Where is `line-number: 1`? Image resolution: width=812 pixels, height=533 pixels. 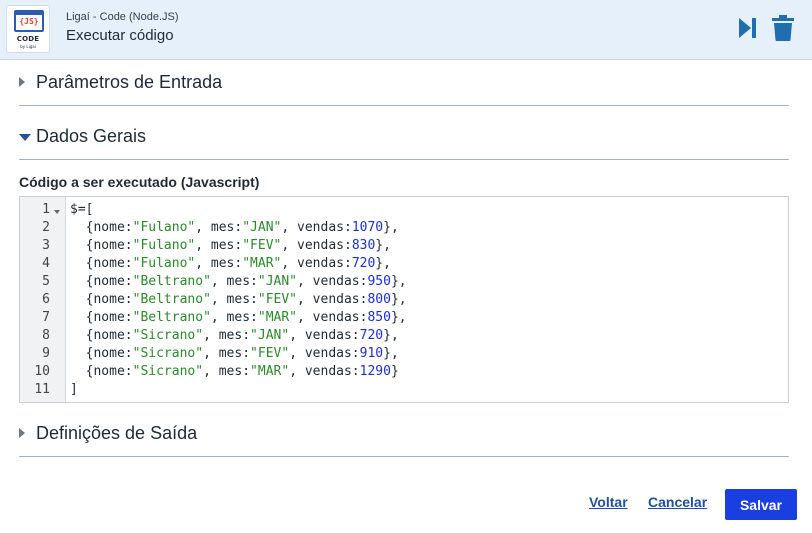 line-number: 1 is located at coordinates (46, 209).